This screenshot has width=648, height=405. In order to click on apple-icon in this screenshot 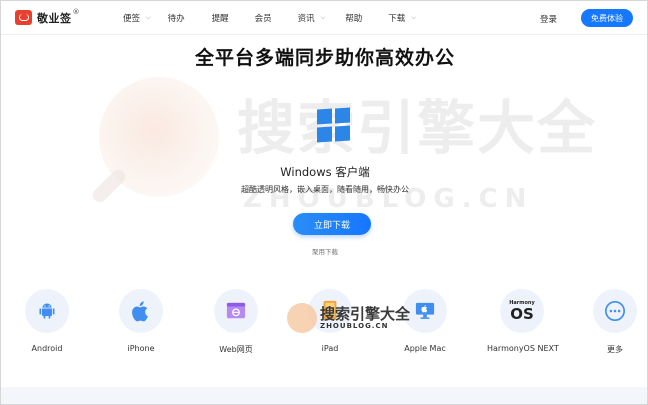, I will do `click(141, 311)`.